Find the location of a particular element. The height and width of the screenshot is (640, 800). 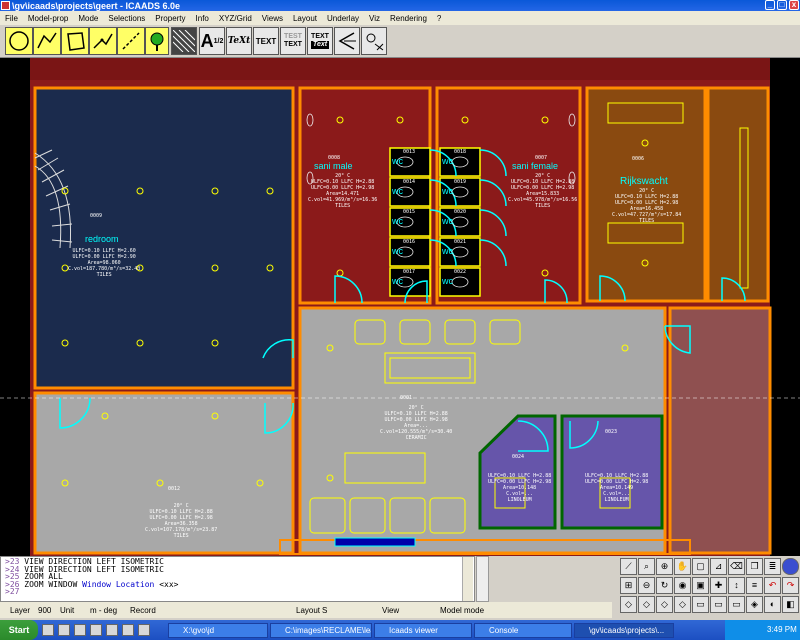

console-keyword: Location is located at coordinates (135, 584).